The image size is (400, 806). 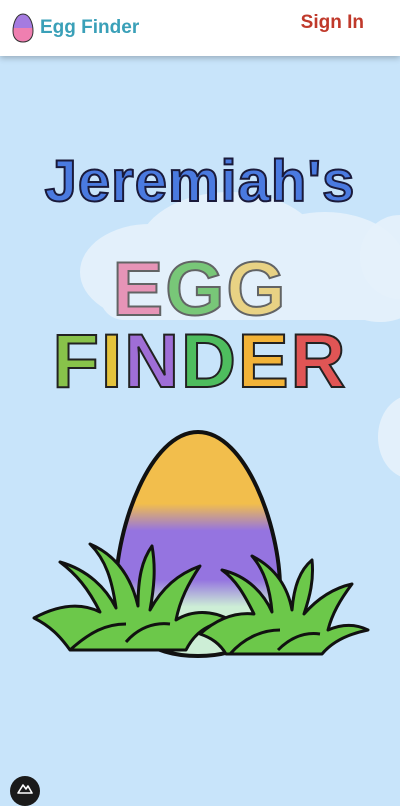 What do you see at coordinates (332, 23) in the screenshot?
I see `sign-in-link: Sign In` at bounding box center [332, 23].